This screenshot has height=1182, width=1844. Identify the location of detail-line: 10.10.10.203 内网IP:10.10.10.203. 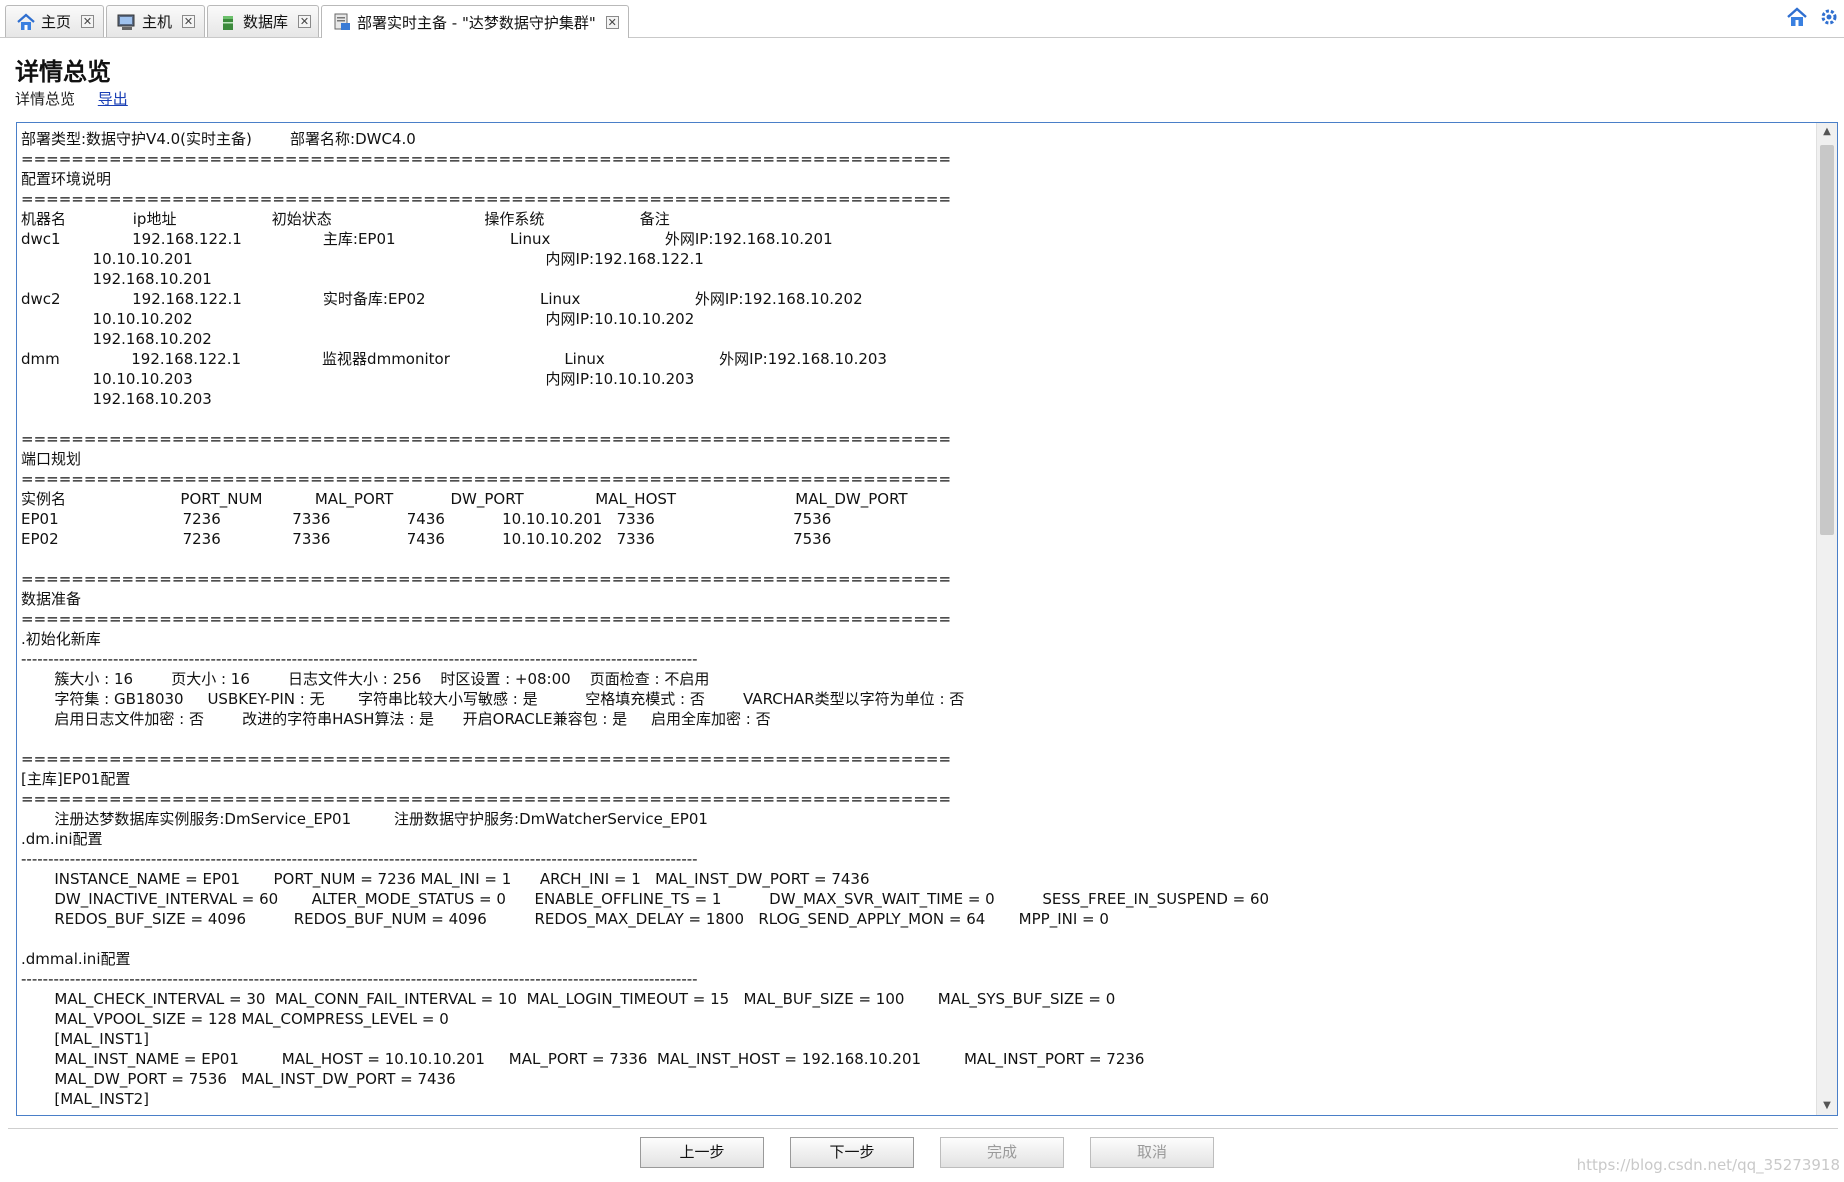
(358, 379).